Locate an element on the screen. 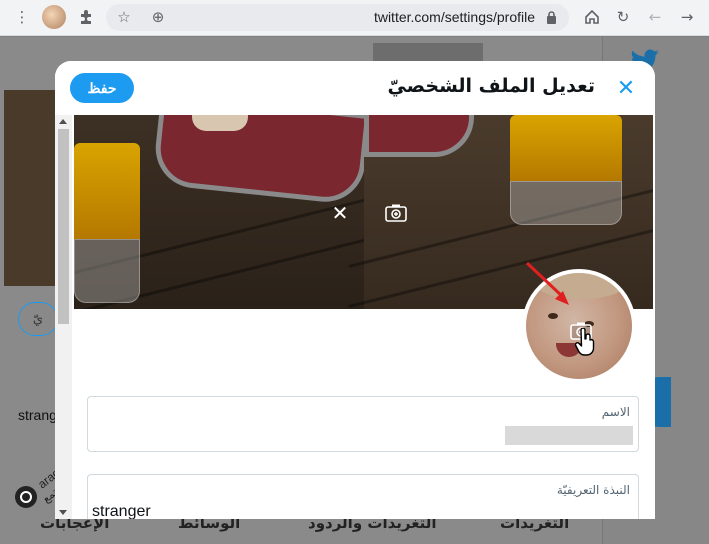 This screenshot has height=544, width=709. backdrop-banner-image is located at coordinates (30, 188).